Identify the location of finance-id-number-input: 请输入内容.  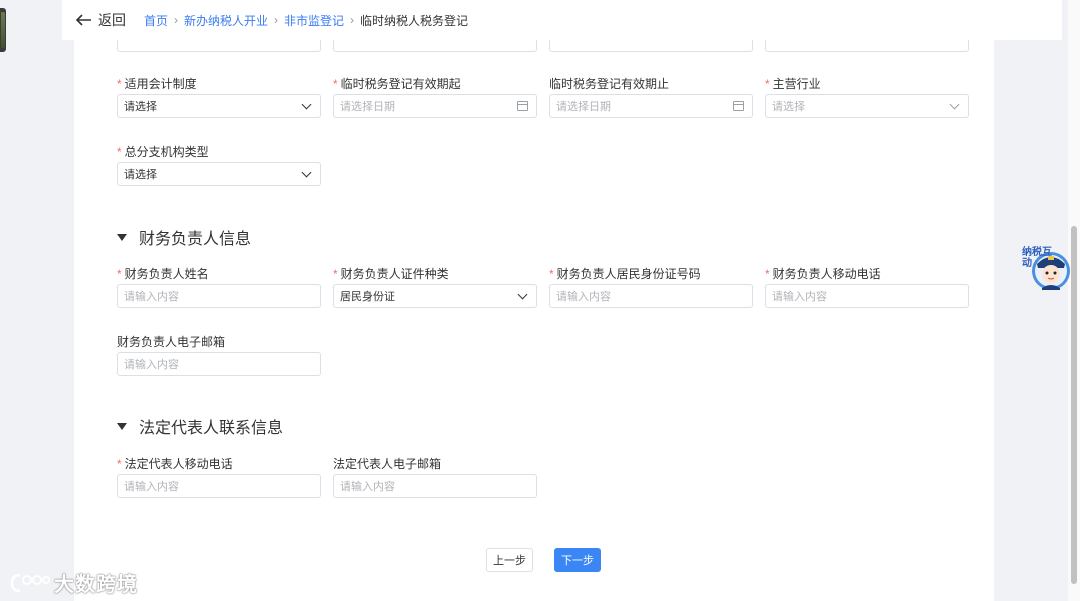
(651, 296).